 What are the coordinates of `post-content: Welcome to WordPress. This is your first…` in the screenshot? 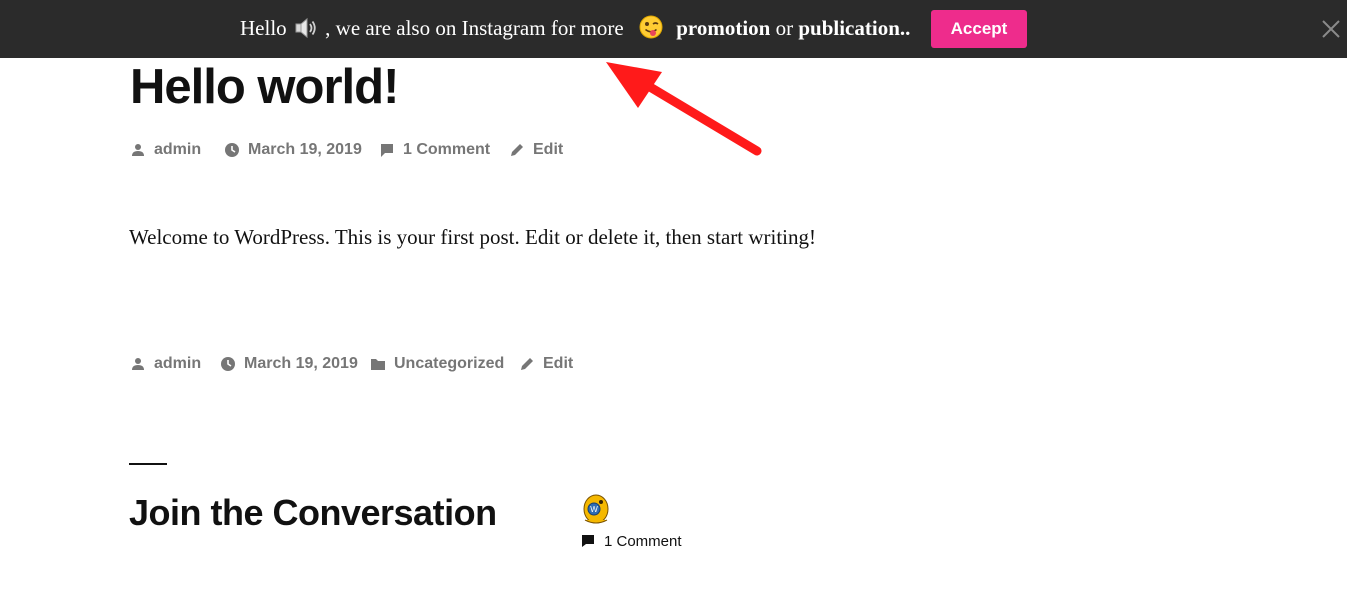 It's located at (472, 237).